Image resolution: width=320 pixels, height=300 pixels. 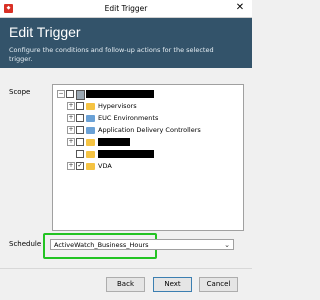 I want to click on tree-root-node: −, so click(x=127, y=94).